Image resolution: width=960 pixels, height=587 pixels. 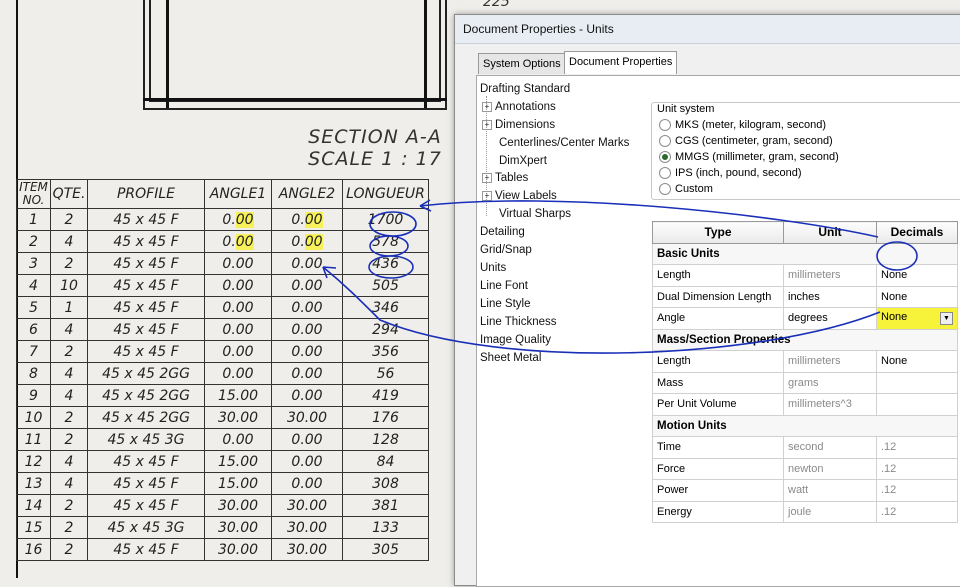 I want to click on radio-ips: IPS (inch, pound, second), so click(x=730, y=173).